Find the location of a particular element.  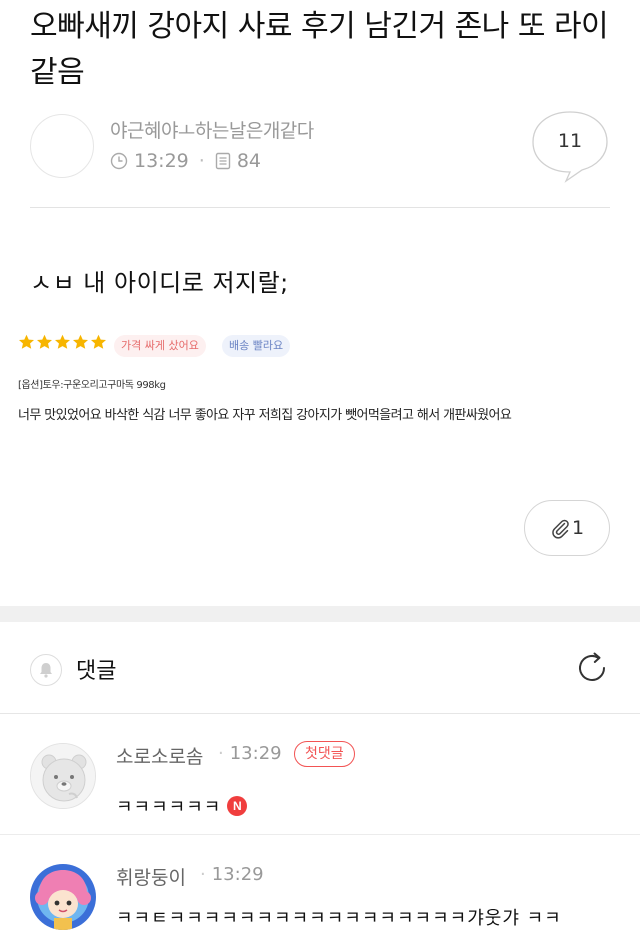

post-body: ㅅㅂ 내 아이디로 저지랄; is located at coordinates (159, 283).